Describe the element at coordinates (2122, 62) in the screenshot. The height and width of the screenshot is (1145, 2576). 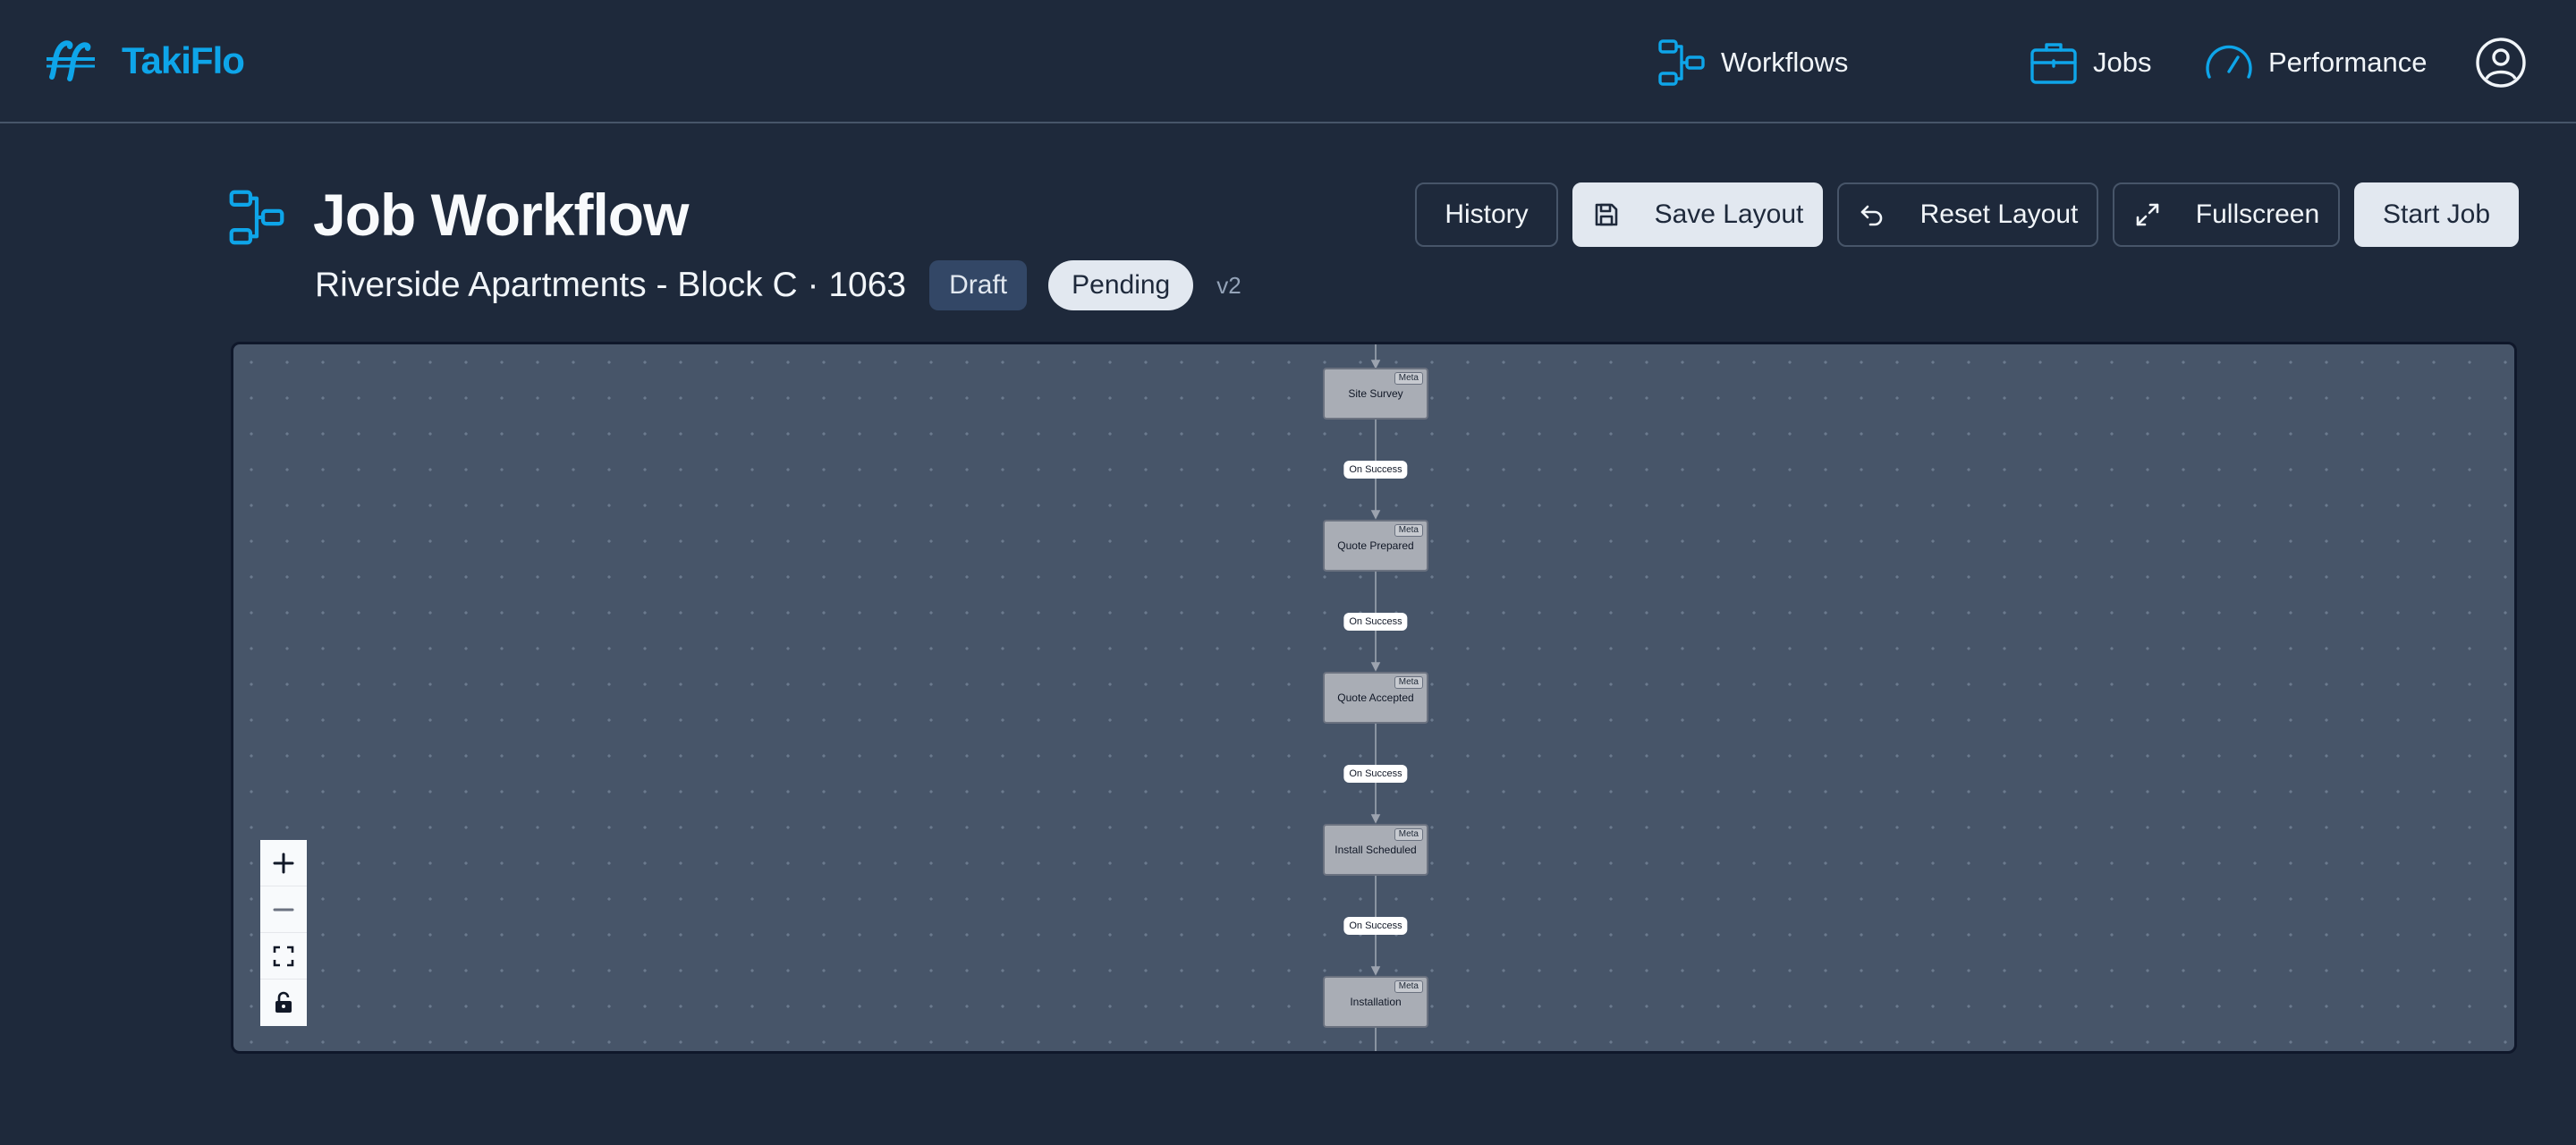
I see `nav-jobs-label: Jobs` at that location.